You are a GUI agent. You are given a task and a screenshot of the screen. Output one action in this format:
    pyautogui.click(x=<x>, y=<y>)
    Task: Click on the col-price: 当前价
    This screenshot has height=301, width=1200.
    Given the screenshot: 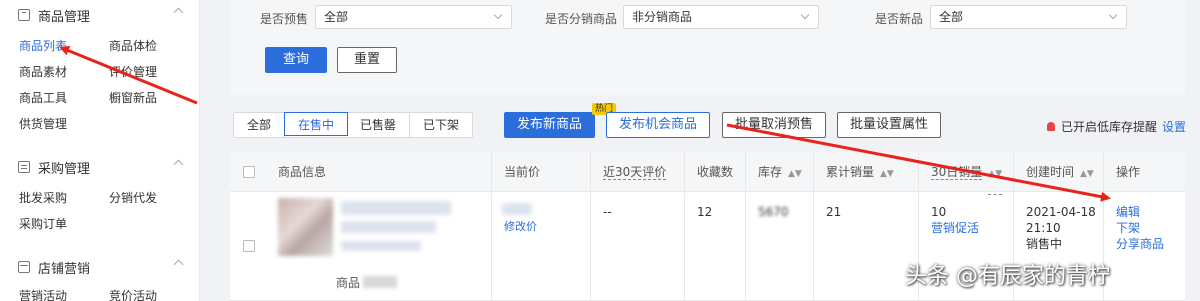 What is the action you would take?
    pyautogui.click(x=540, y=172)
    